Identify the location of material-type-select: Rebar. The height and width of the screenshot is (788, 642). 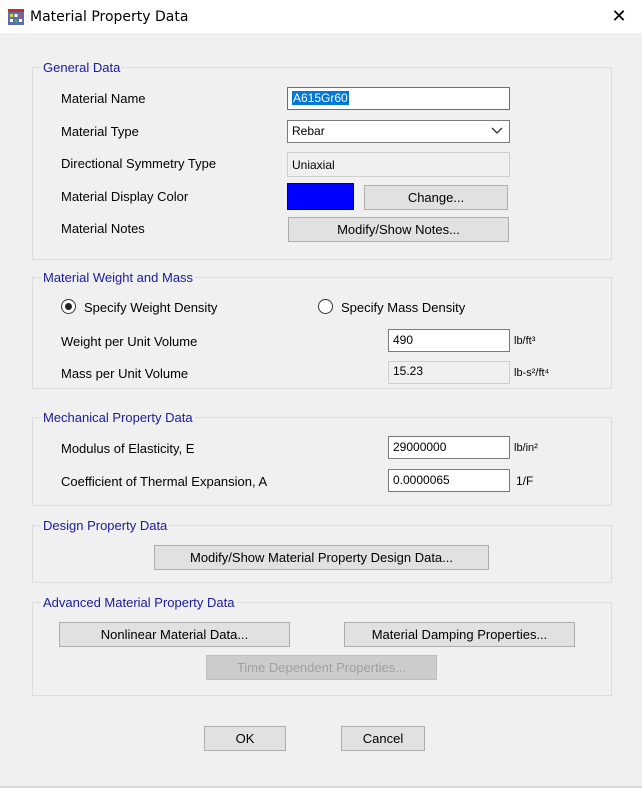
(398, 131).